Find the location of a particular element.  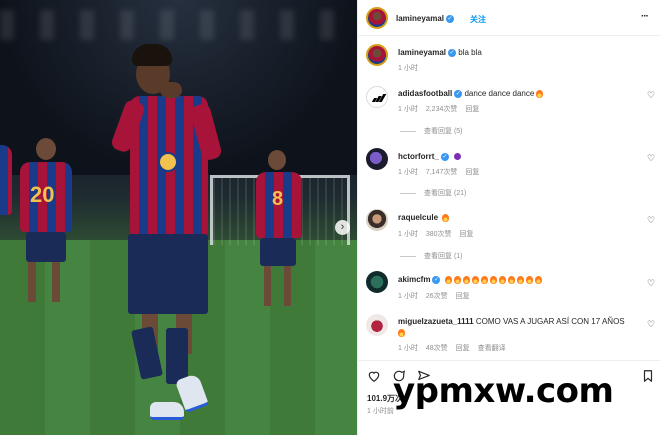

comment-line: akimcfm ✓ is located at coordinates (470, 279).